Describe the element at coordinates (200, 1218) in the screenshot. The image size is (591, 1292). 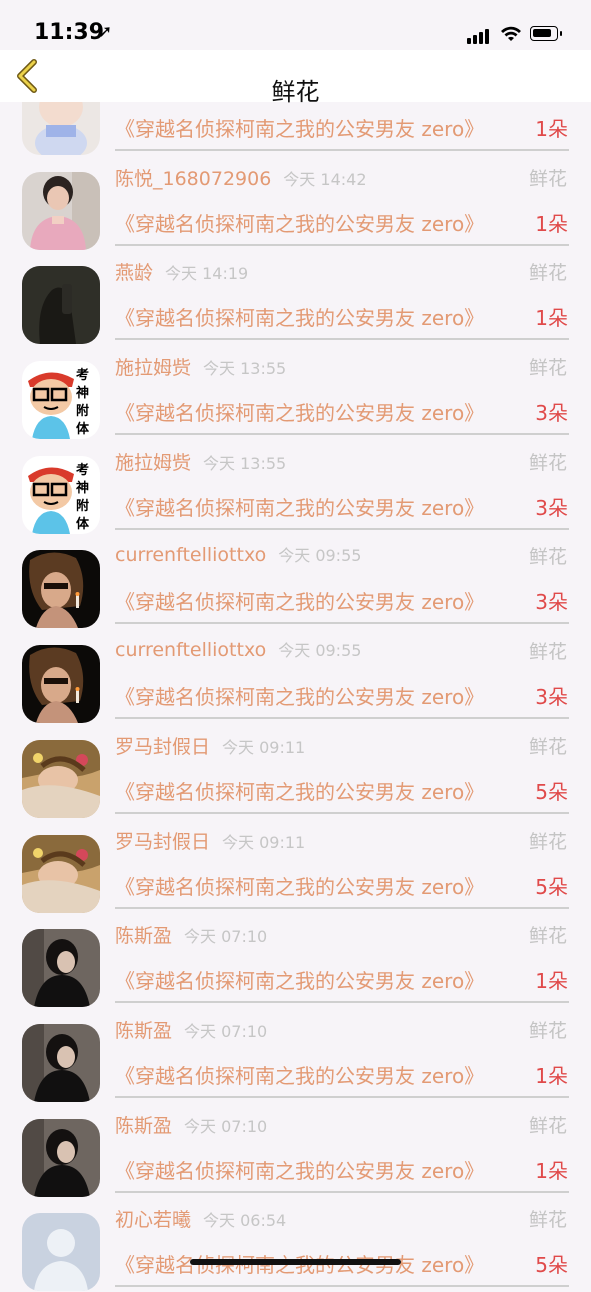
I see `sender-name: 初心若曦 今天 06:54` at that location.